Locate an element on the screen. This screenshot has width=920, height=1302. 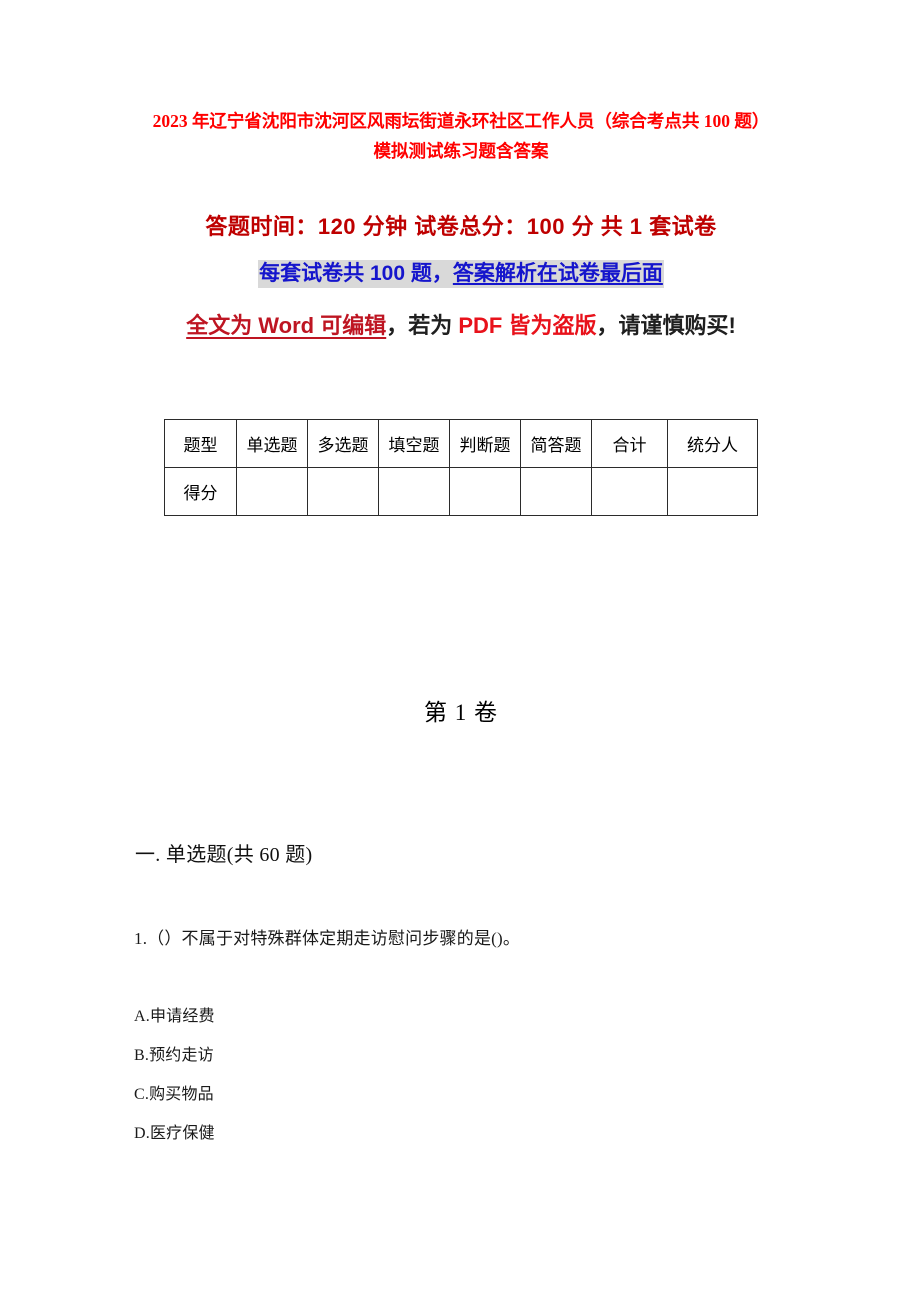
score-cell-single is located at coordinates (272, 491).